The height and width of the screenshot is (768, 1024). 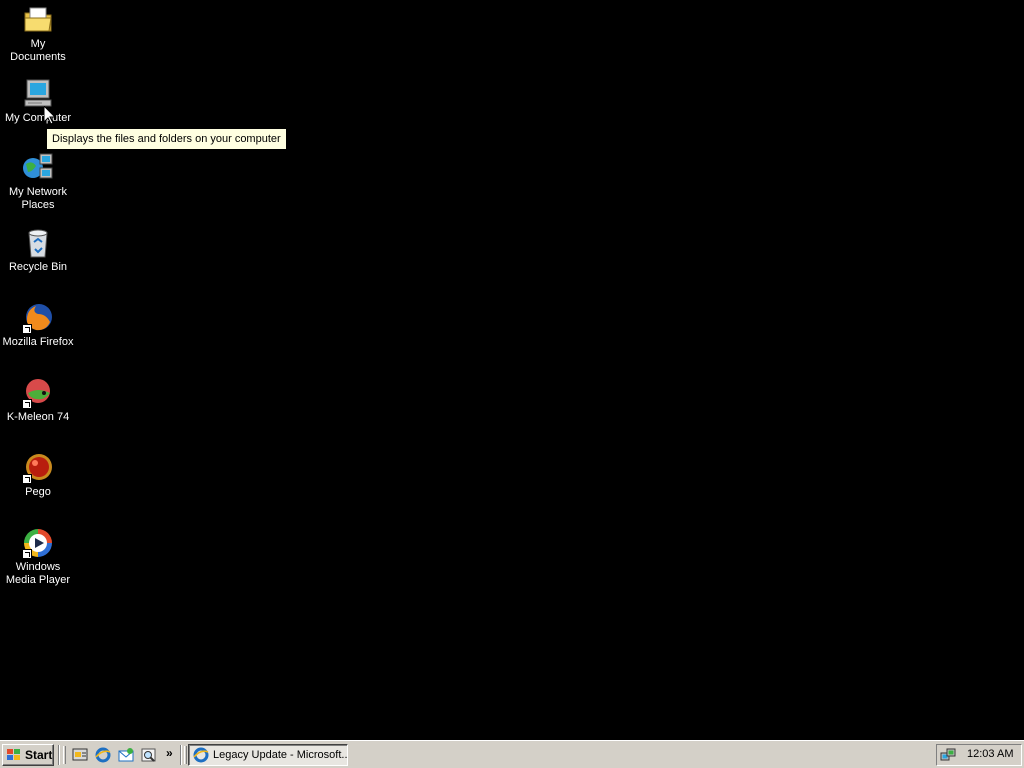 What do you see at coordinates (990, 754) in the screenshot?
I see `clock: 12:03 AM` at bounding box center [990, 754].